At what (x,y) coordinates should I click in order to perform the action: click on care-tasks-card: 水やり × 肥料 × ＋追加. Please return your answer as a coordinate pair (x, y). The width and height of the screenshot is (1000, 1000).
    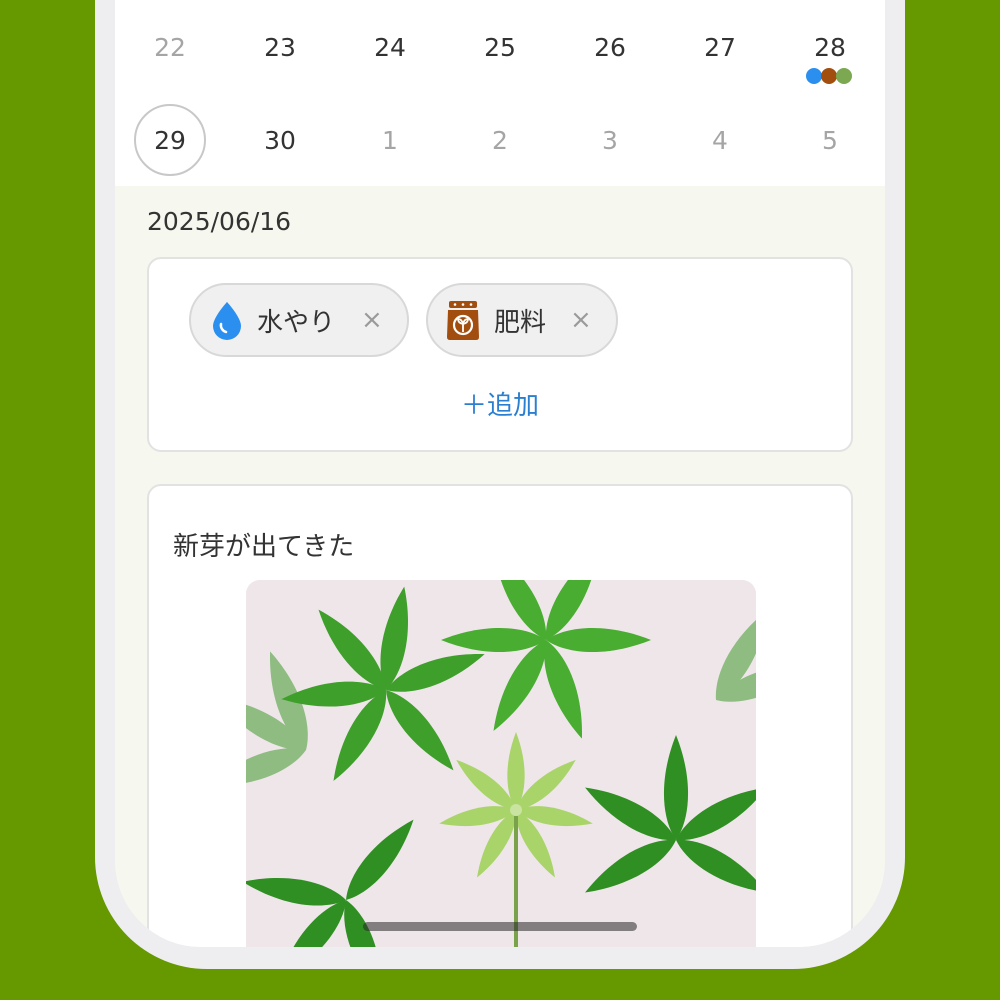
    Looking at the image, I should click on (500, 354).